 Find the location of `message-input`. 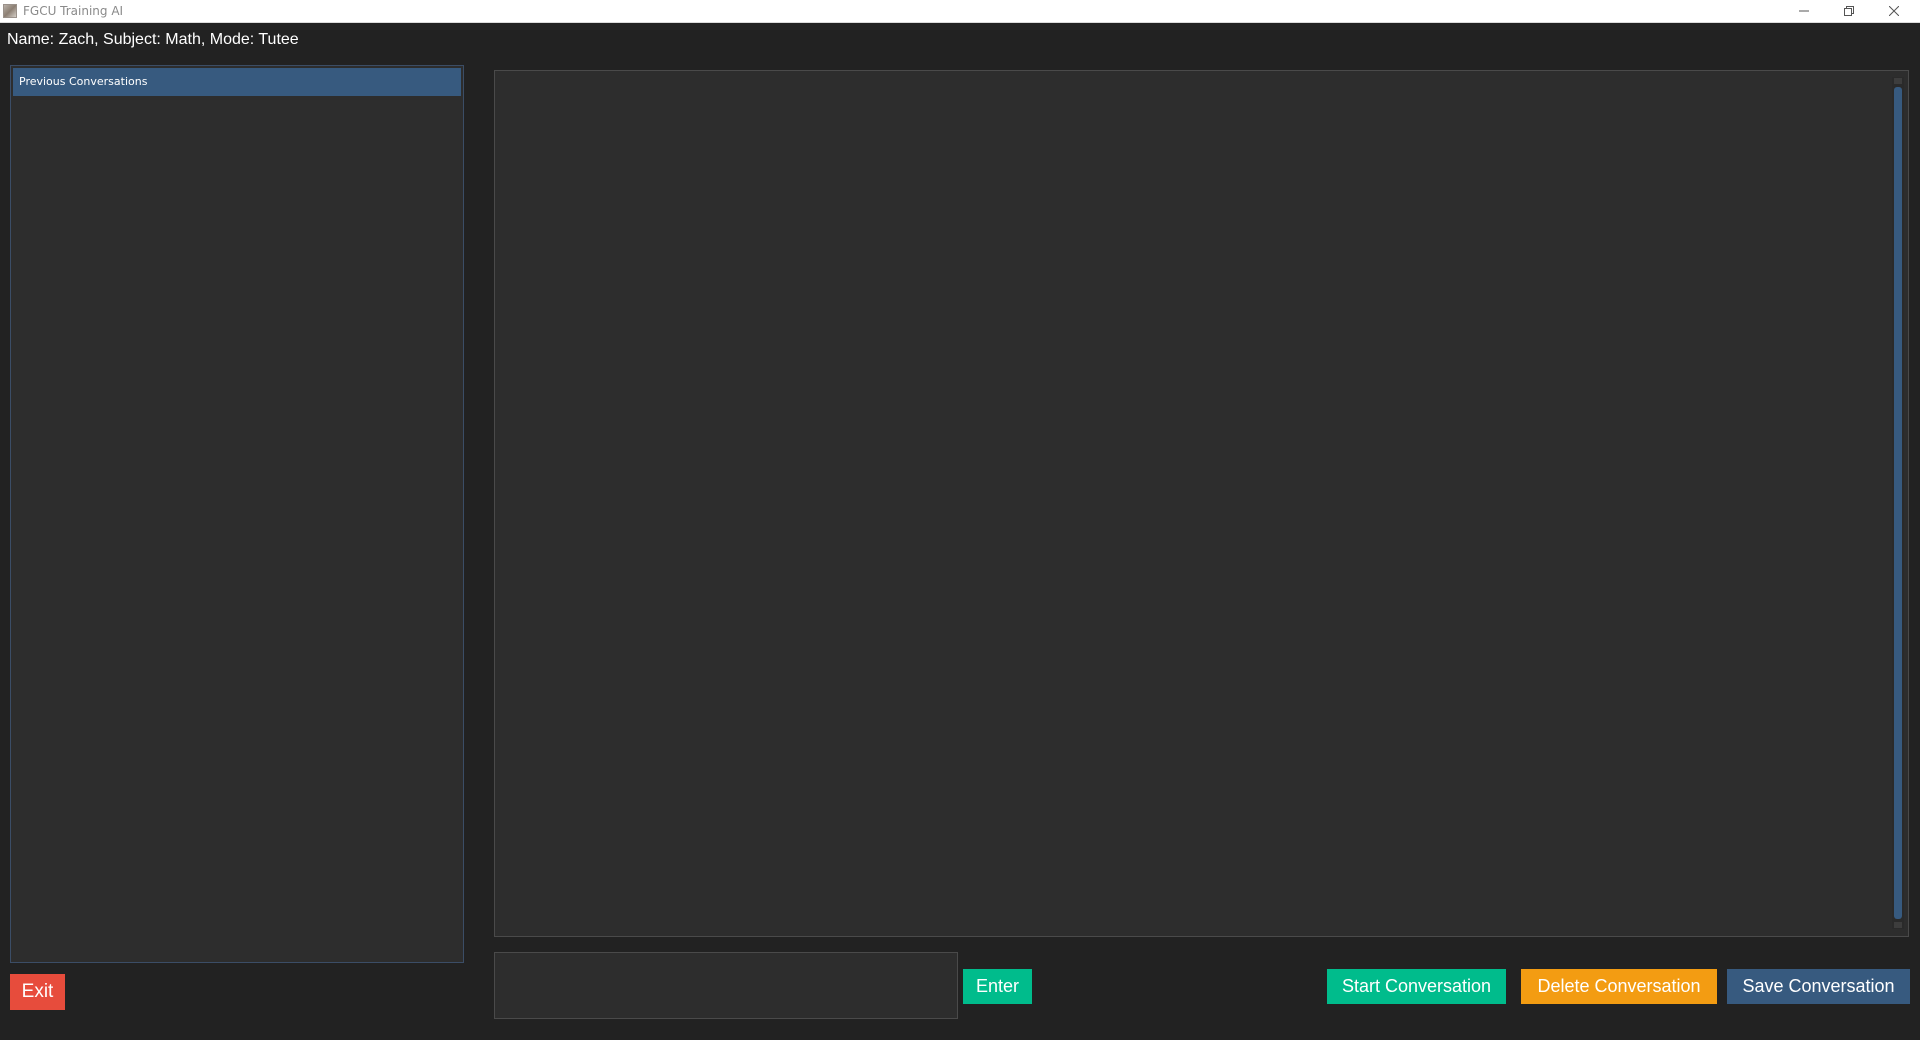

message-input is located at coordinates (726, 985).